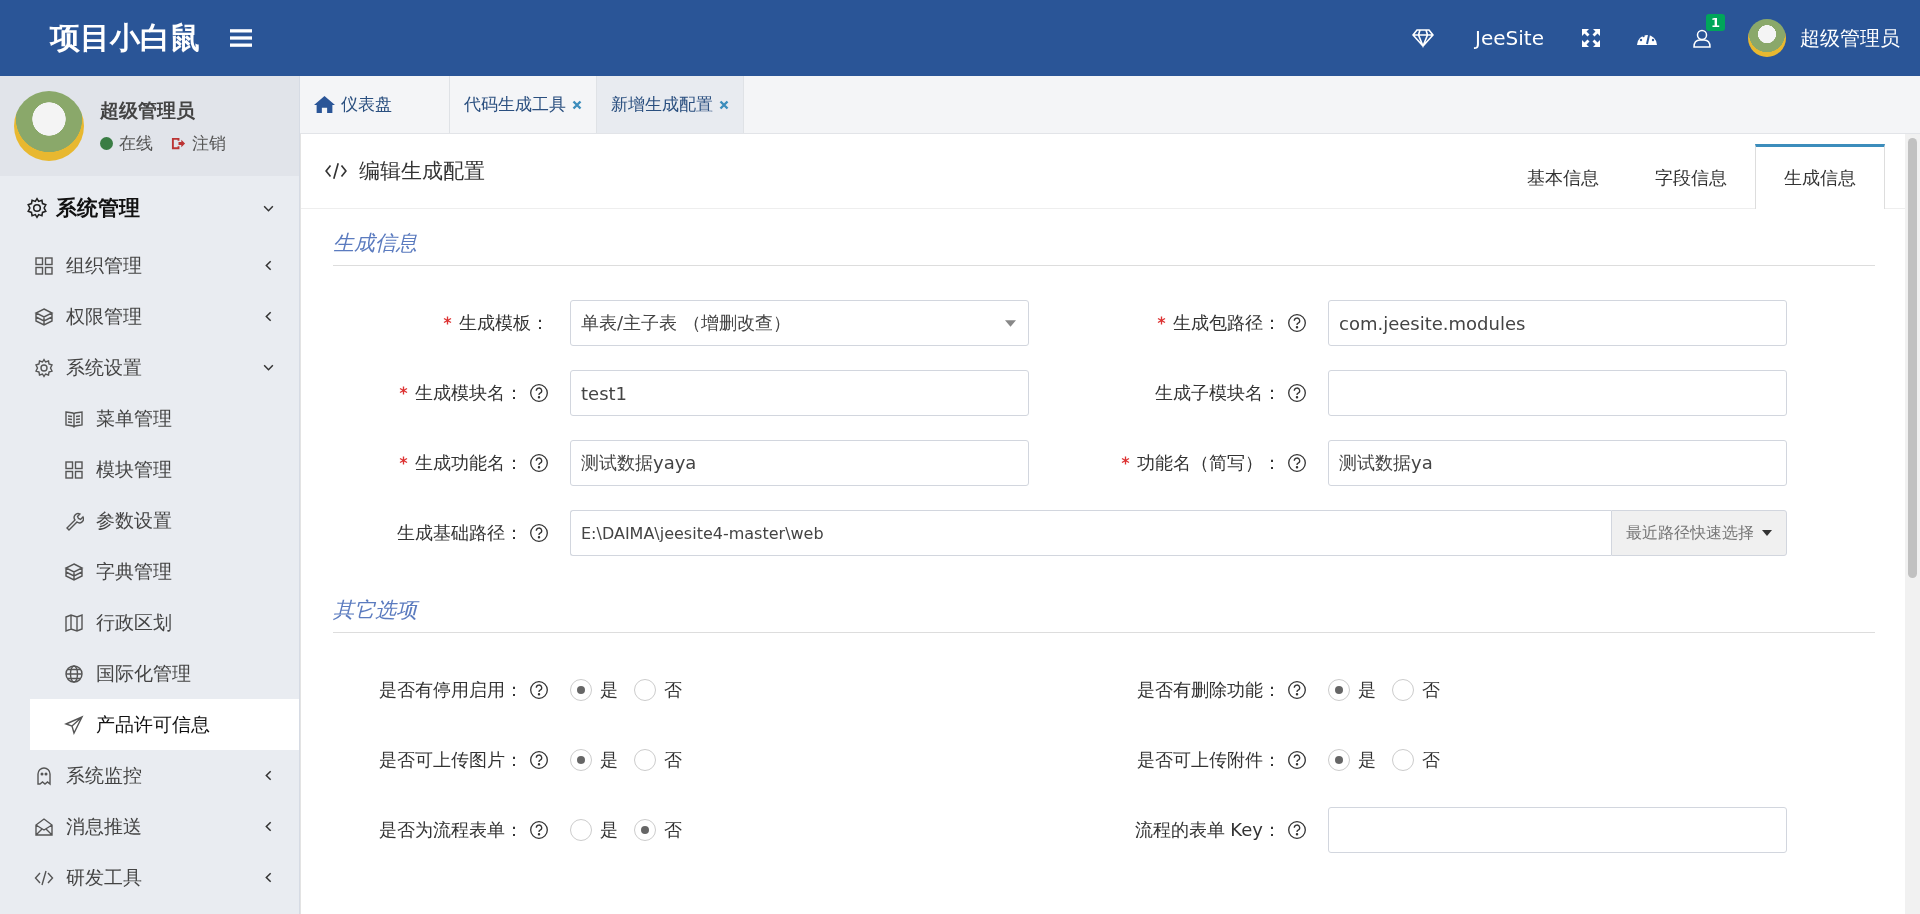 The image size is (1920, 914). What do you see at coordinates (164, 469) in the screenshot?
I see `submenu-item: 模块管理` at bounding box center [164, 469].